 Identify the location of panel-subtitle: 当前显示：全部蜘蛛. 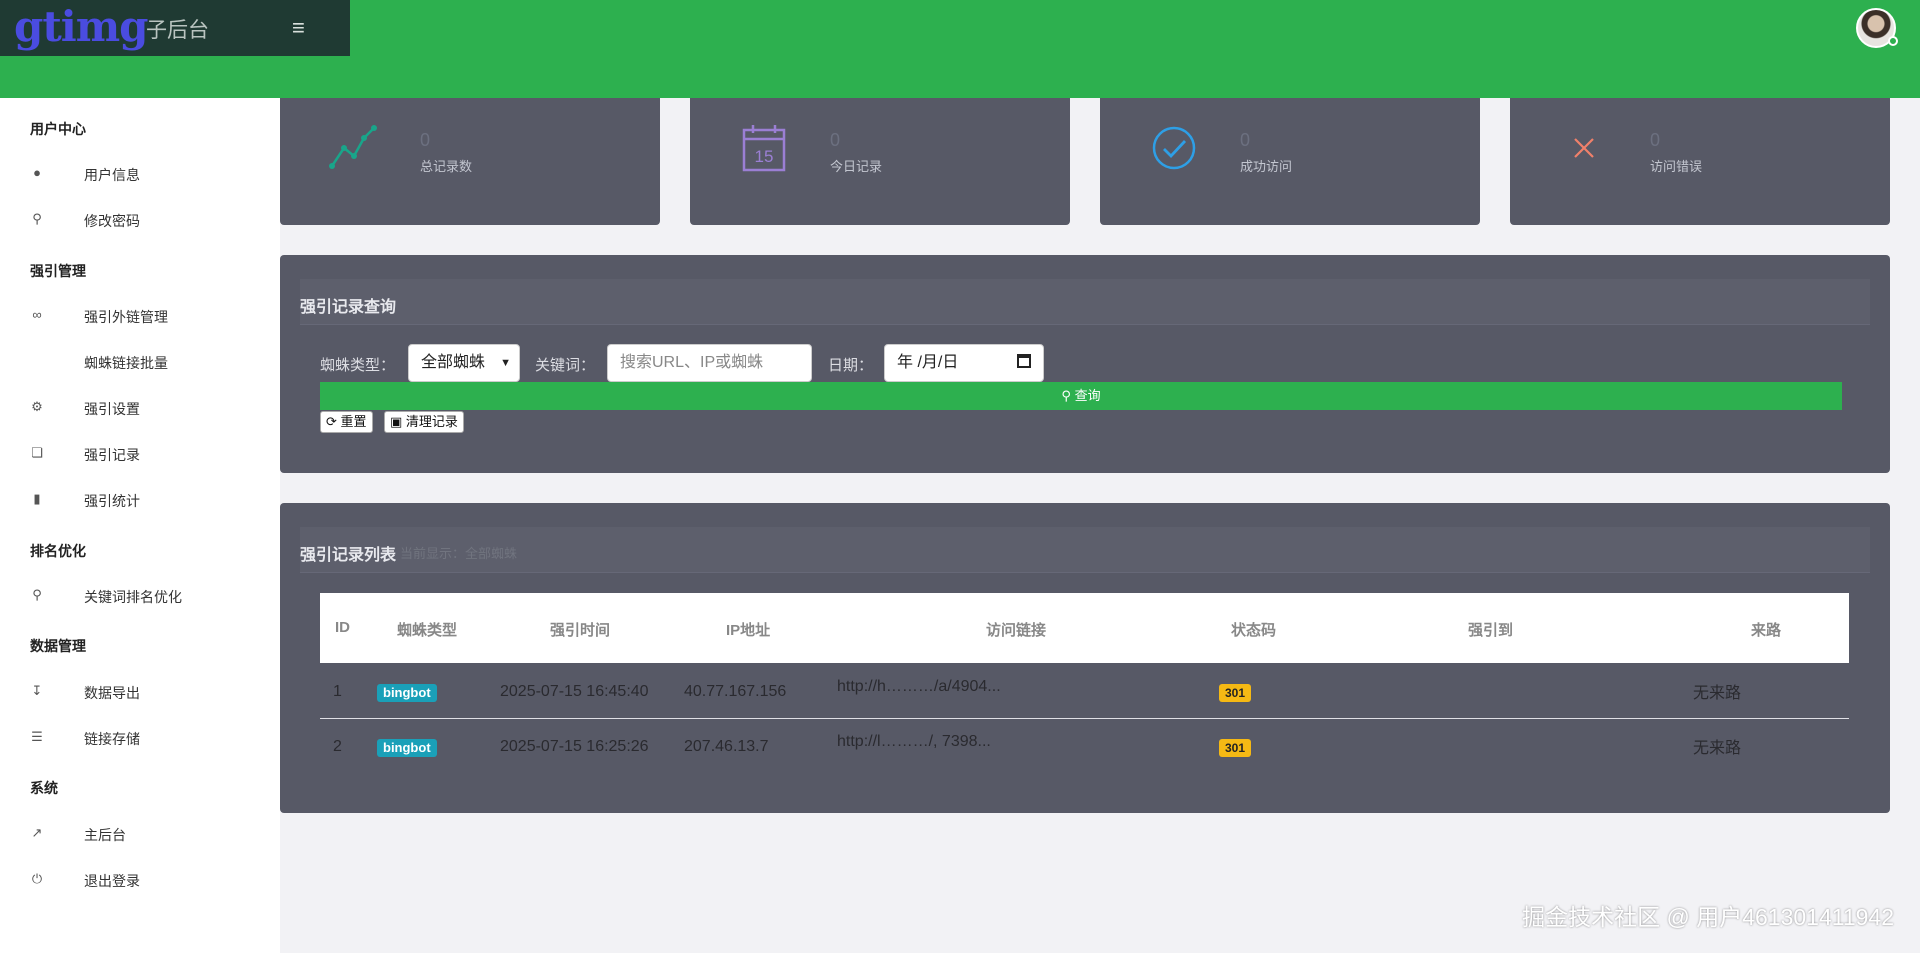
(459, 553).